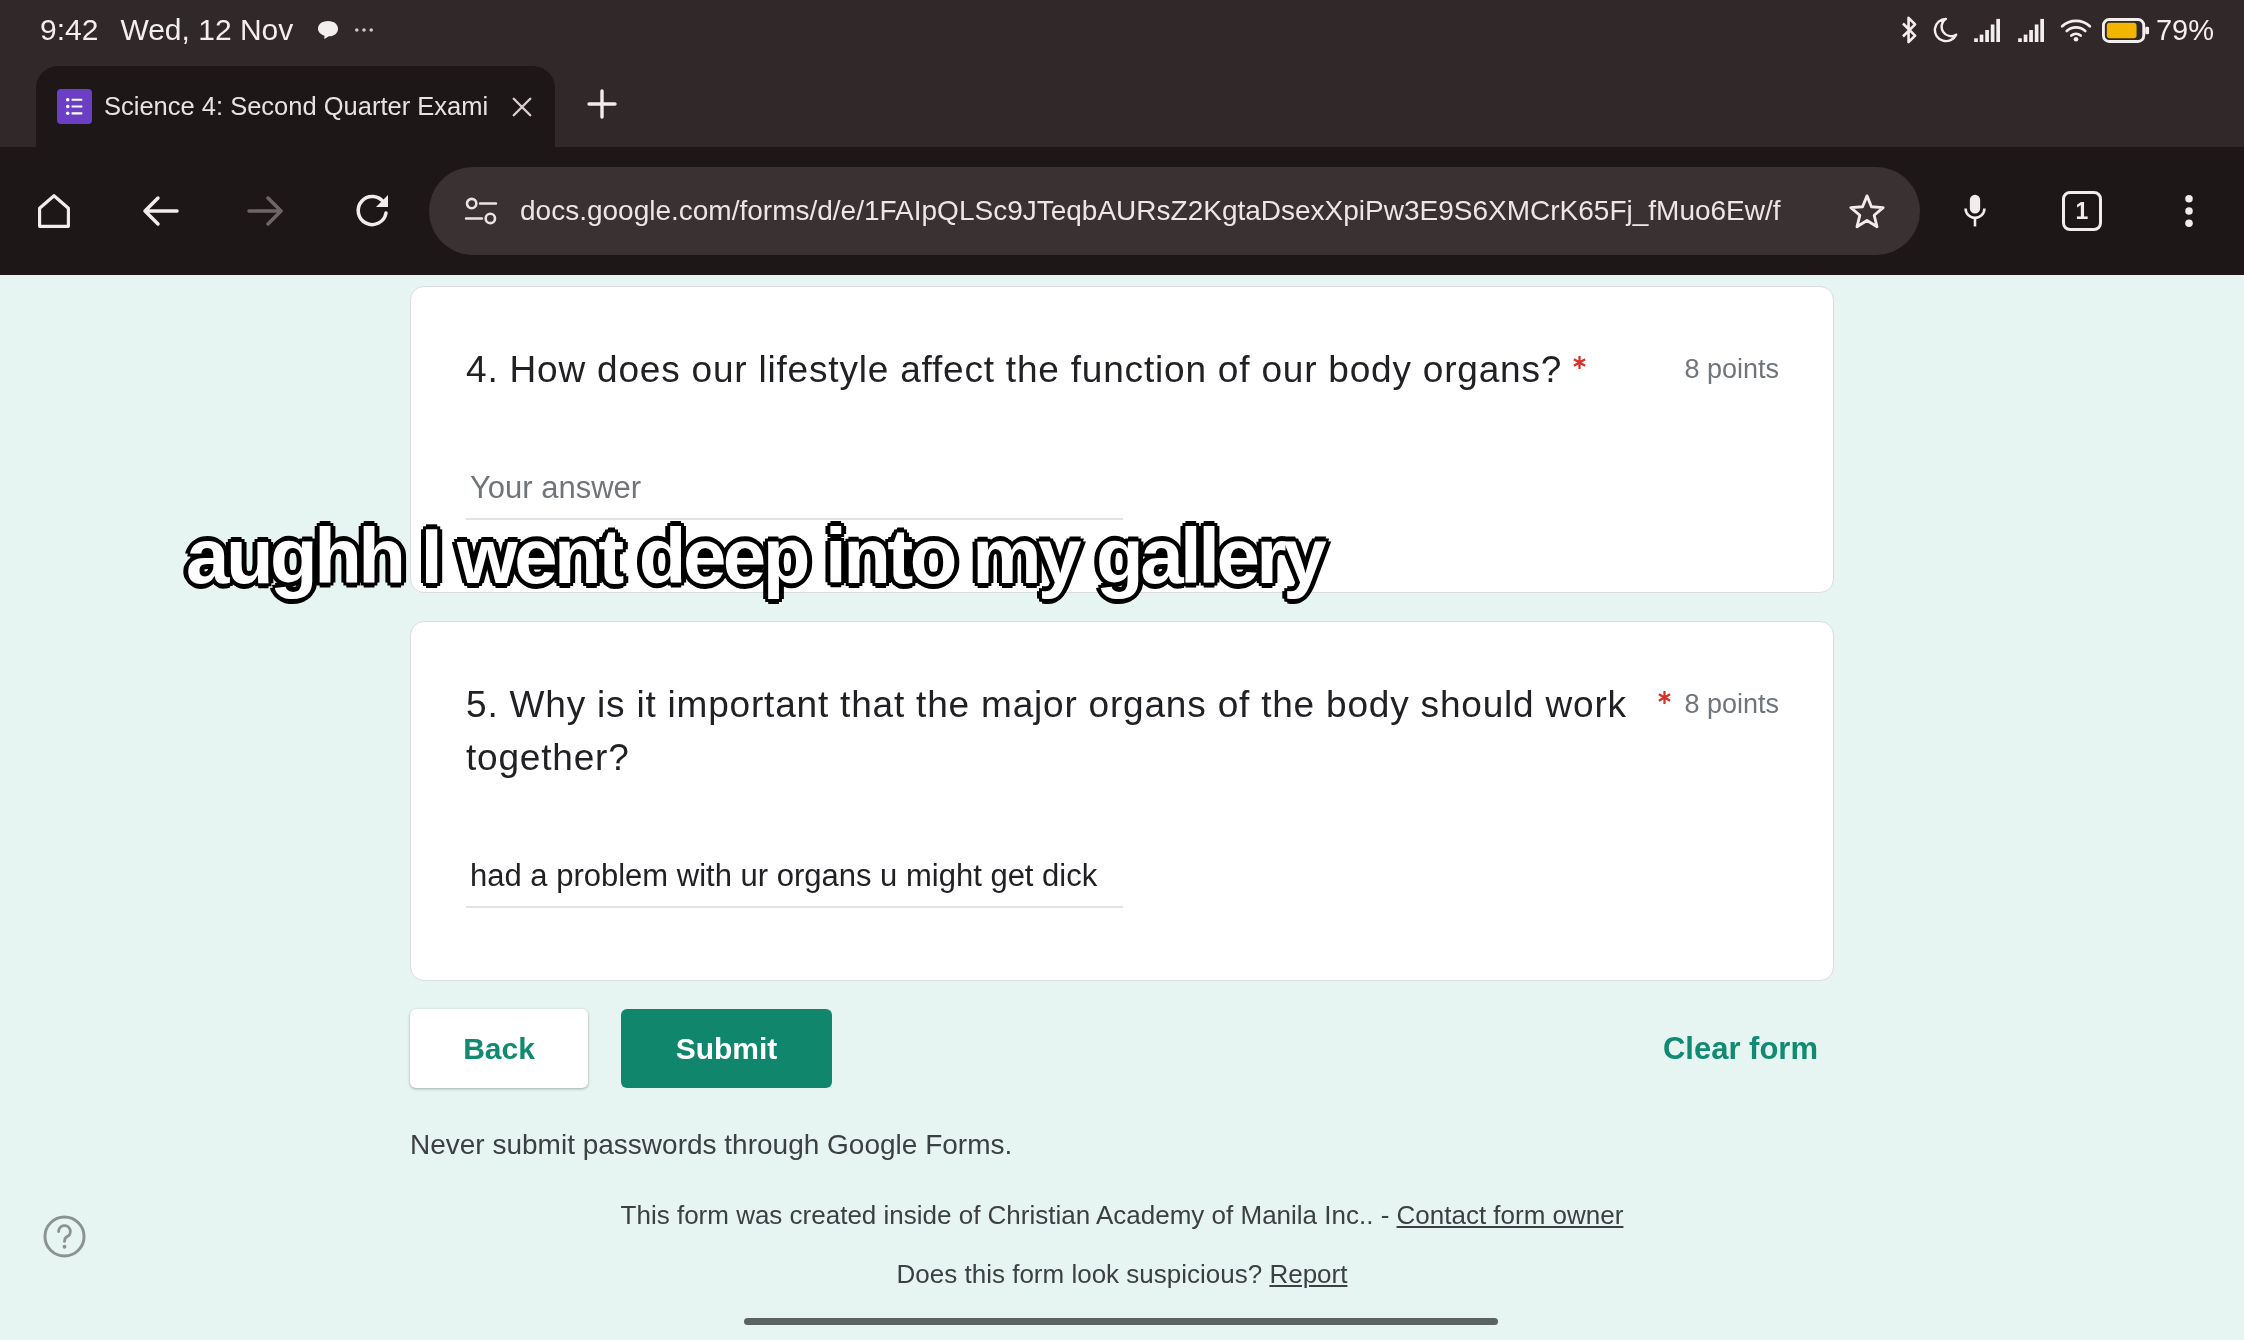  Describe the element at coordinates (1047, 731) in the screenshot. I see `question-text: 5. Why is it important that the major organs of the body should work together?` at that location.